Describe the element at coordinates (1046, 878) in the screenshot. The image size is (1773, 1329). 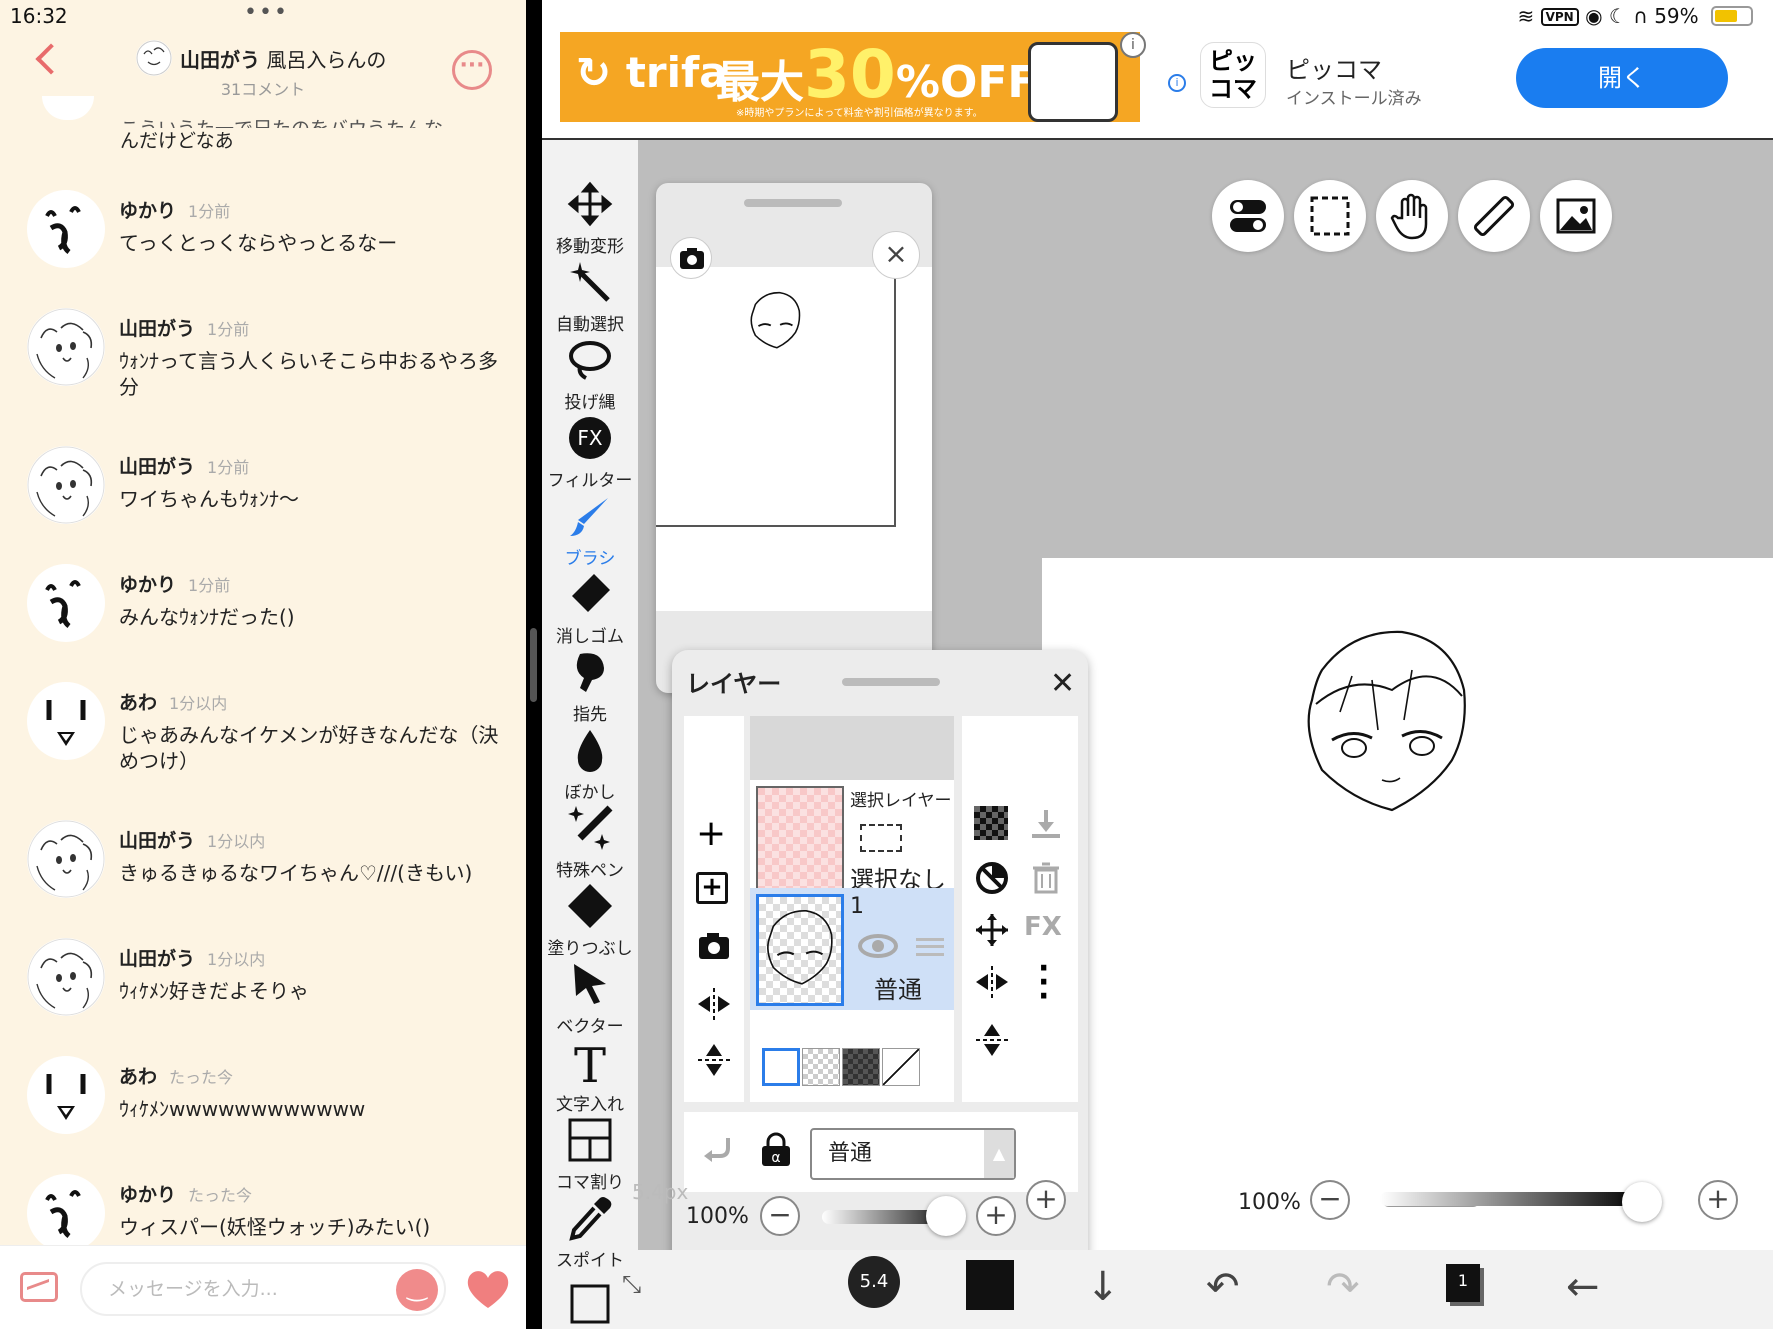
I see `trash-icon` at that location.